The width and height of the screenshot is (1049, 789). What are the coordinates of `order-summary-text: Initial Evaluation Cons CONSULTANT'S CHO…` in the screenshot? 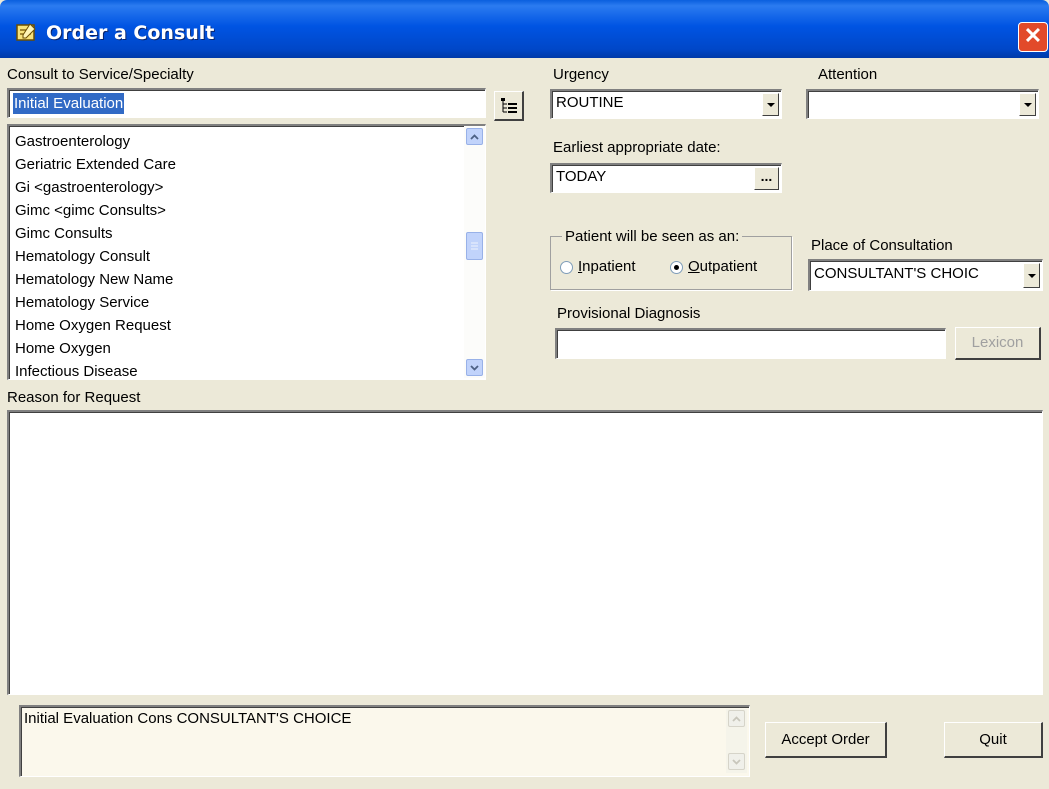 It's located at (188, 718).